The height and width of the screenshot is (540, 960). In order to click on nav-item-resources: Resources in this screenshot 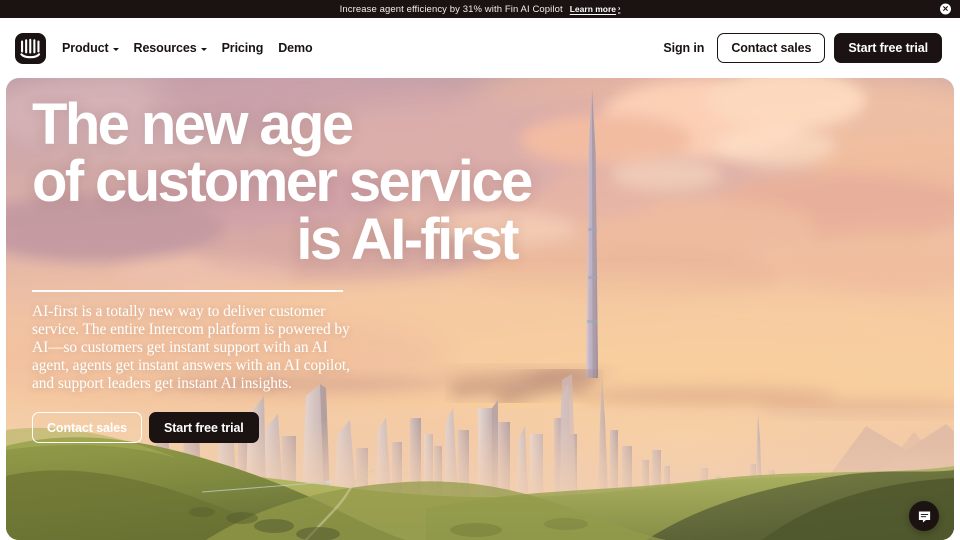, I will do `click(170, 48)`.